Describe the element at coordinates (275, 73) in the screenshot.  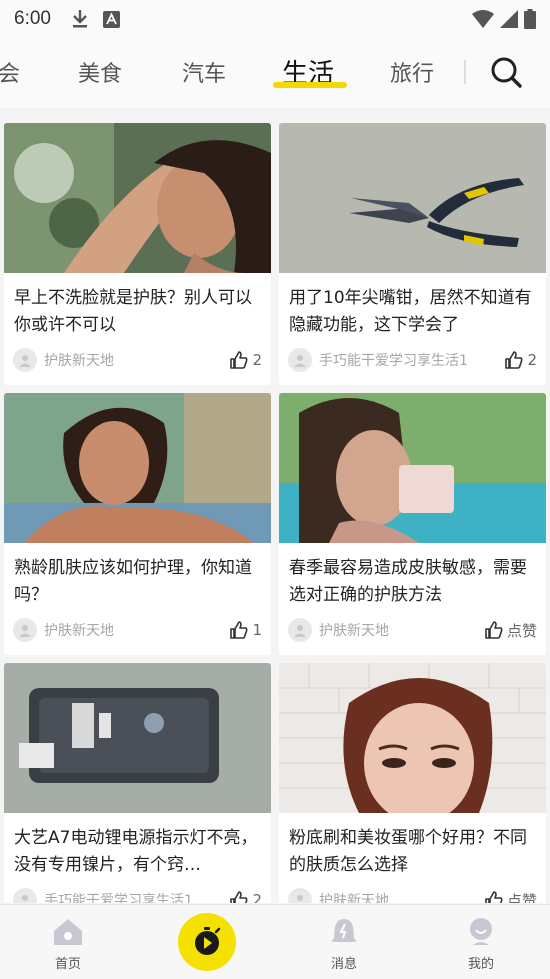
I see `category-tab-bar: 会 美食 汽车 生活 旅行` at that location.